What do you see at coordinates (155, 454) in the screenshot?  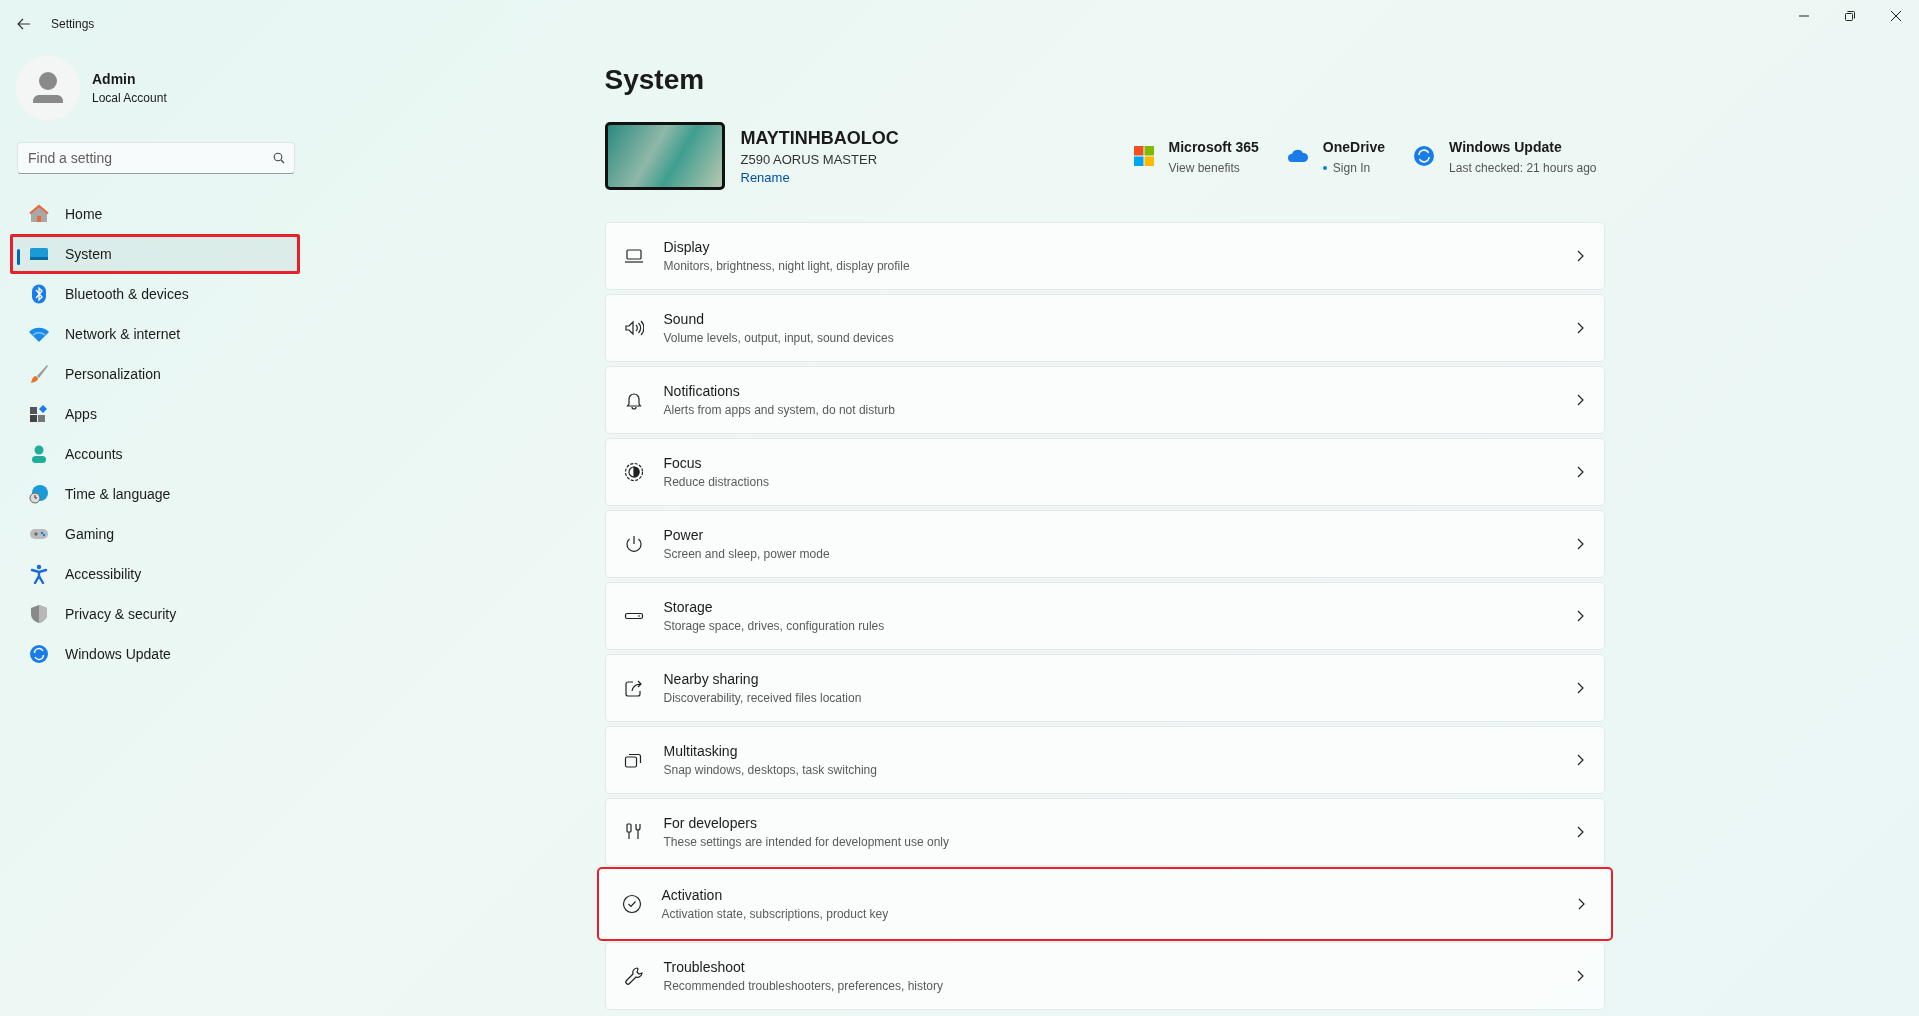 I see `sidebar-item: Accounts` at bounding box center [155, 454].